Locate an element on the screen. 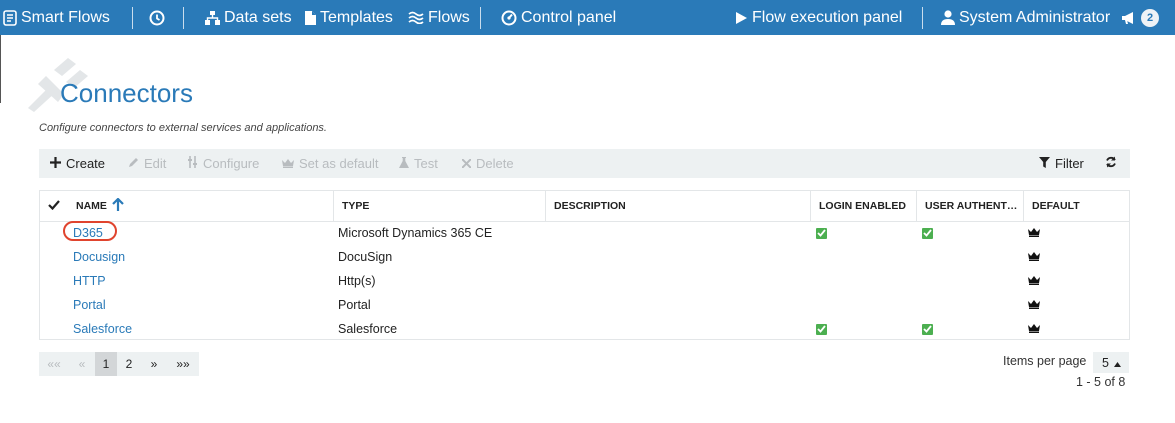 This screenshot has width=1175, height=423. nav-control-panel: Control panel is located at coordinates (558, 17).